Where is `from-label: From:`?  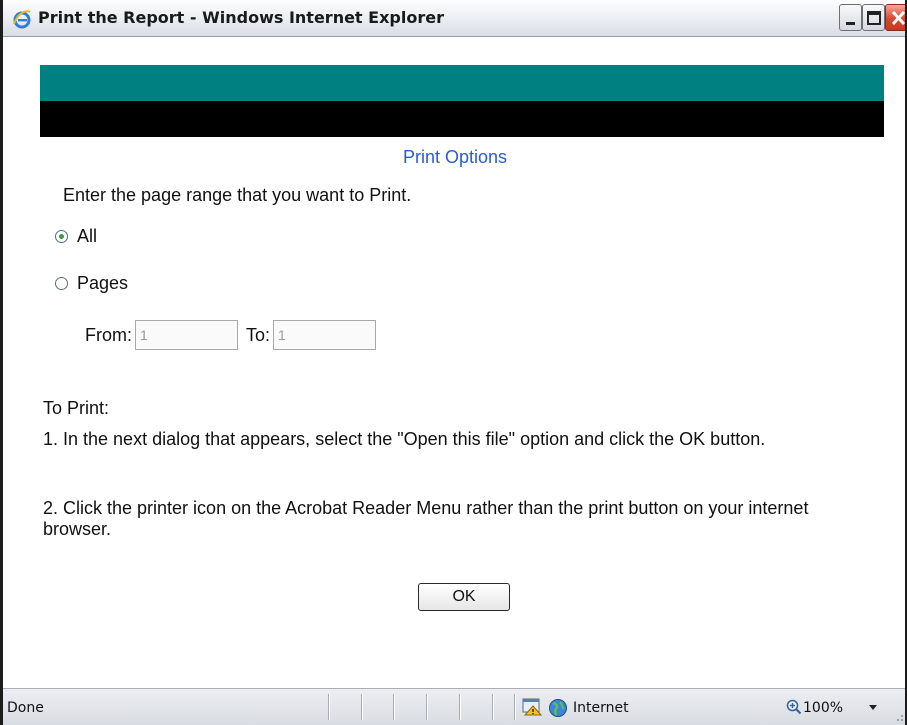
from-label: From: is located at coordinates (108, 334).